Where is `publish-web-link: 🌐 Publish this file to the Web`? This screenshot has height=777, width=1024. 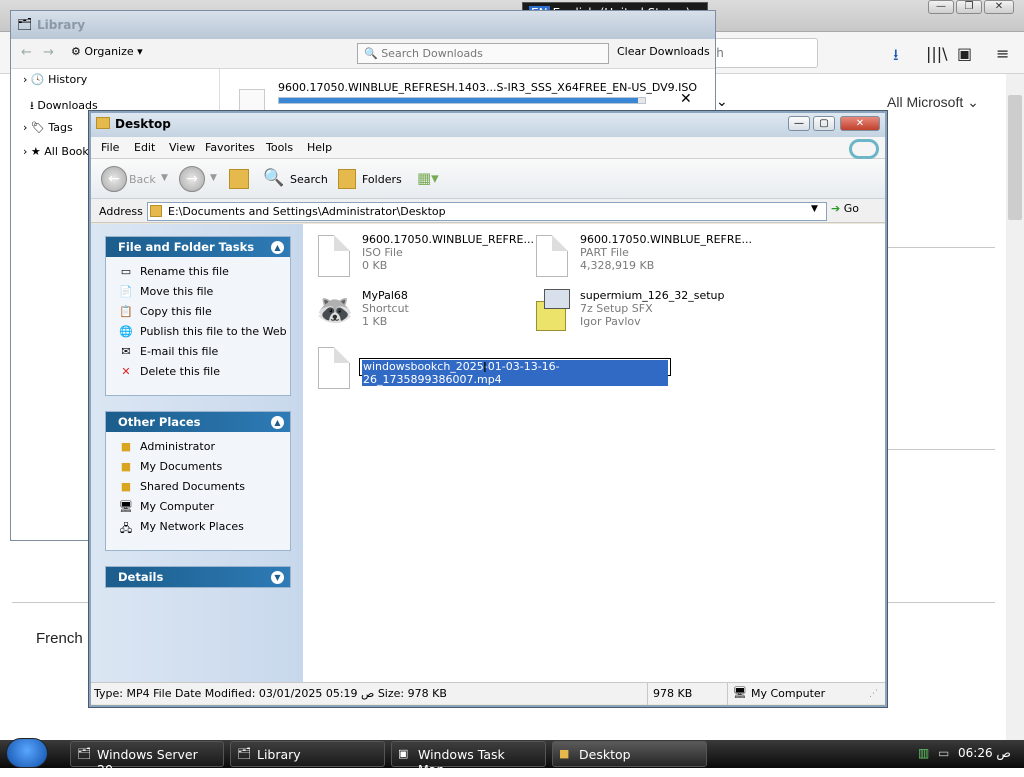
publish-web-link: 🌐 Publish this file to the Web is located at coordinates (198, 333).